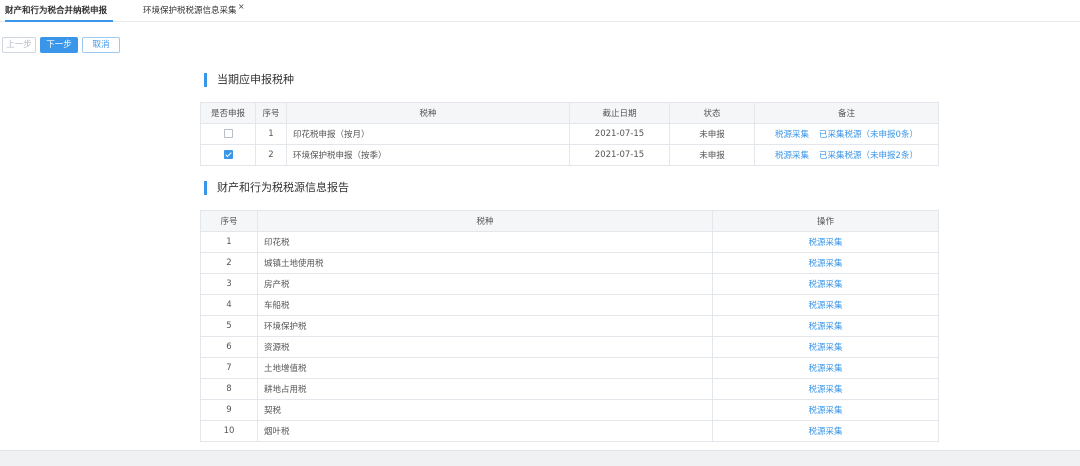 The image size is (1080, 466). What do you see at coordinates (485, 389) in the screenshot?
I see `tax-type: 耕地占用税` at bounding box center [485, 389].